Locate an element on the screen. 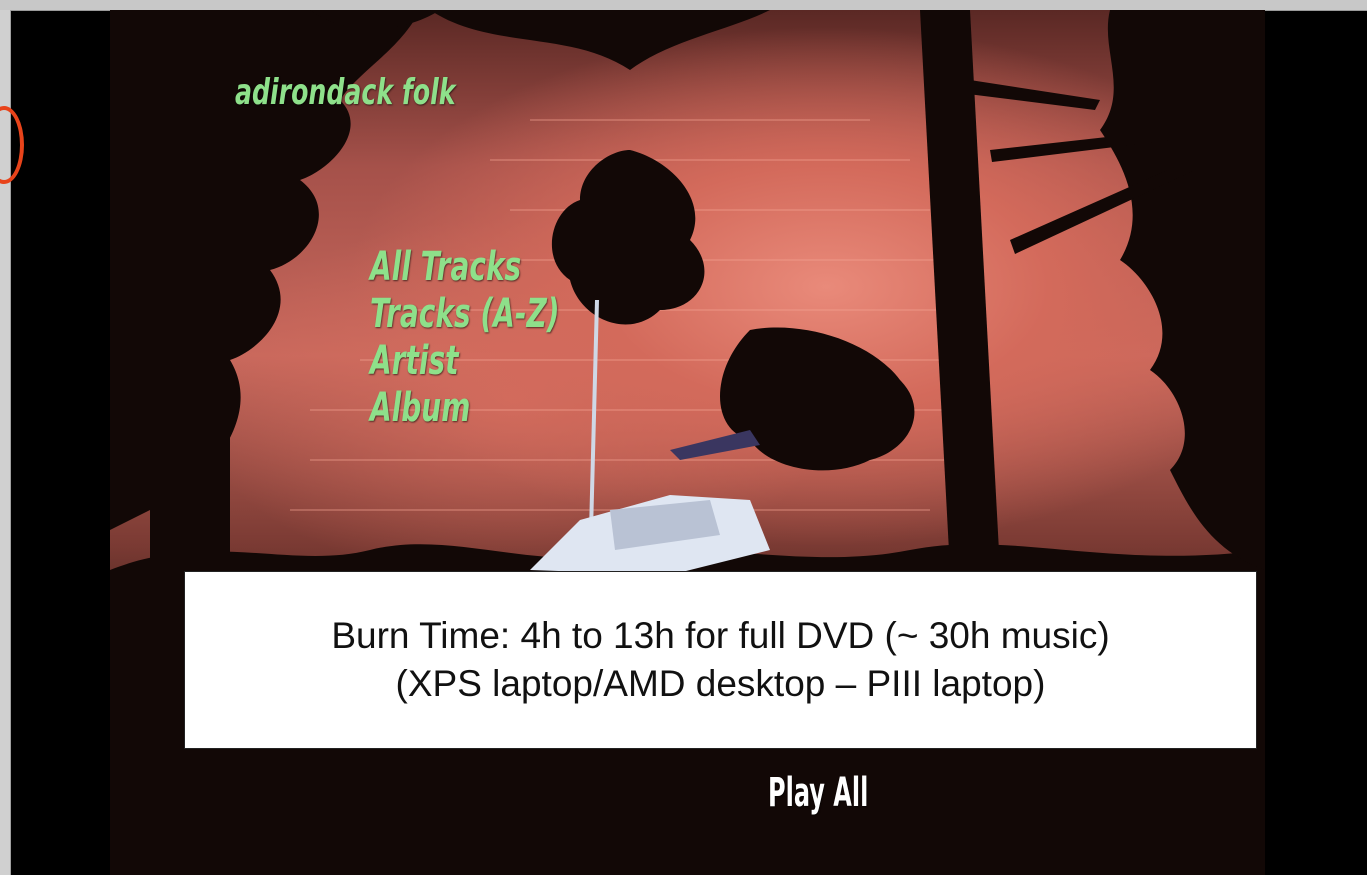  callout-line-hardware: (XPS laptop/AMD desktop – PIII laptop) is located at coordinates (720, 683).